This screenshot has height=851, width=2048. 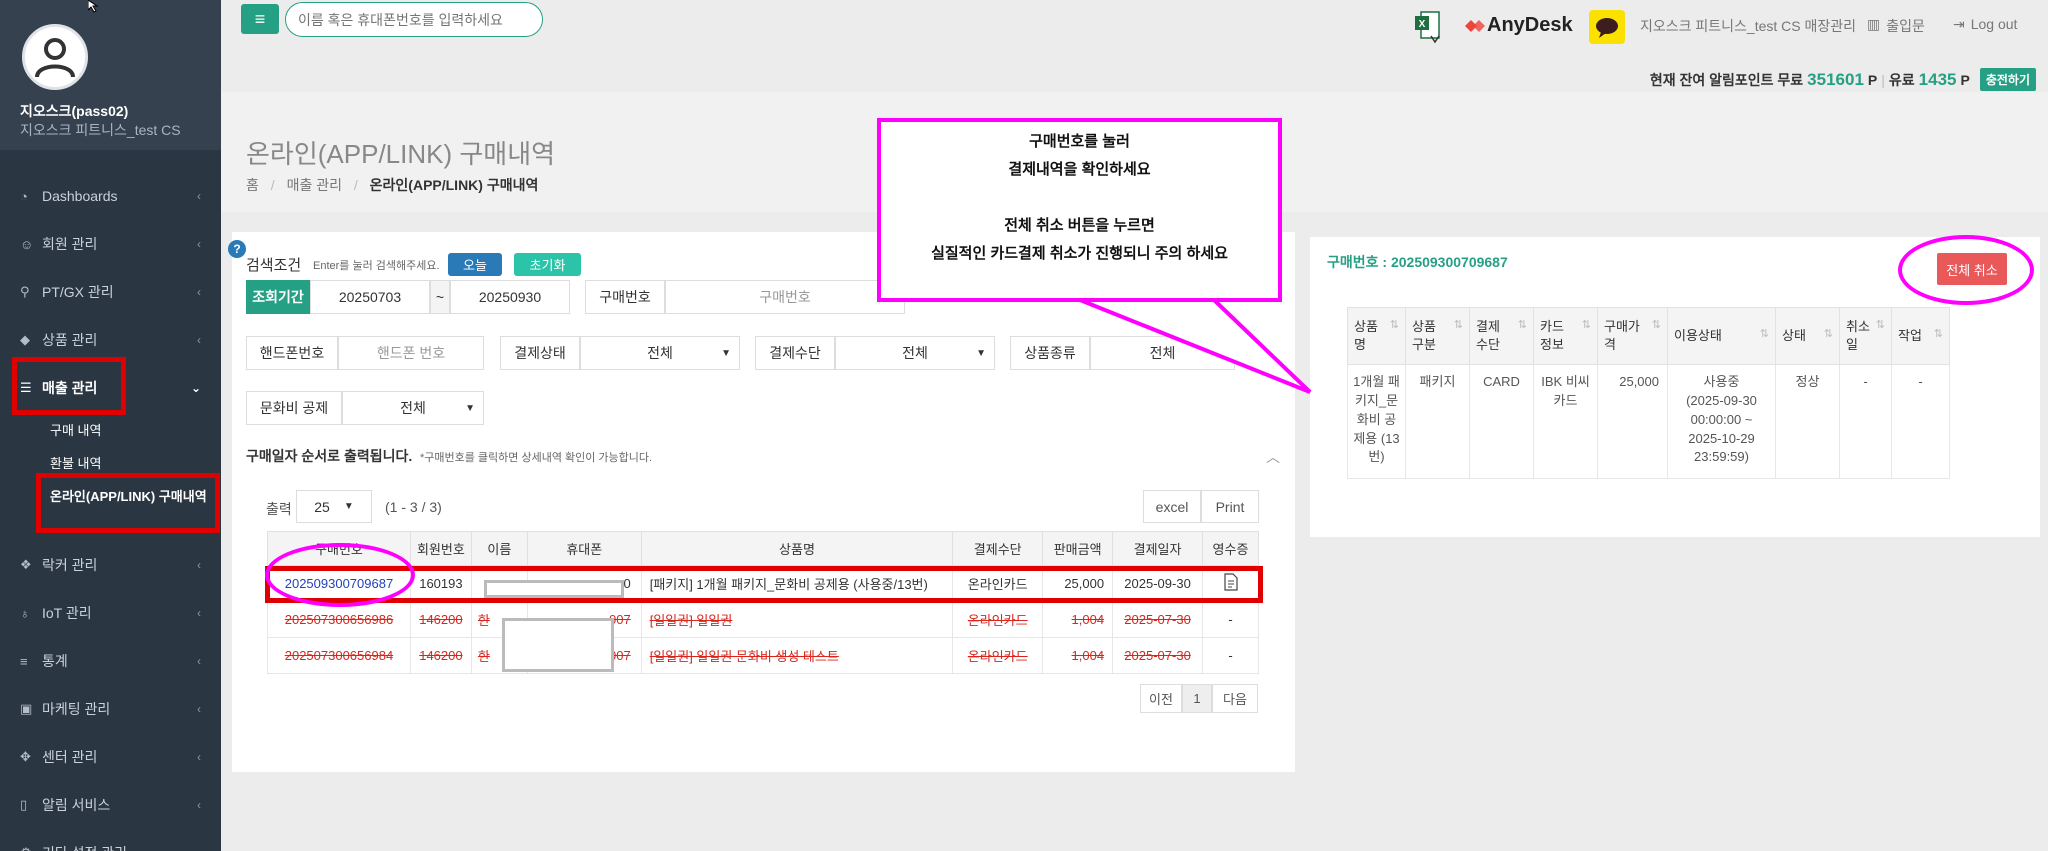 I want to click on annotation-ellipse-cancel, so click(x=1966, y=270).